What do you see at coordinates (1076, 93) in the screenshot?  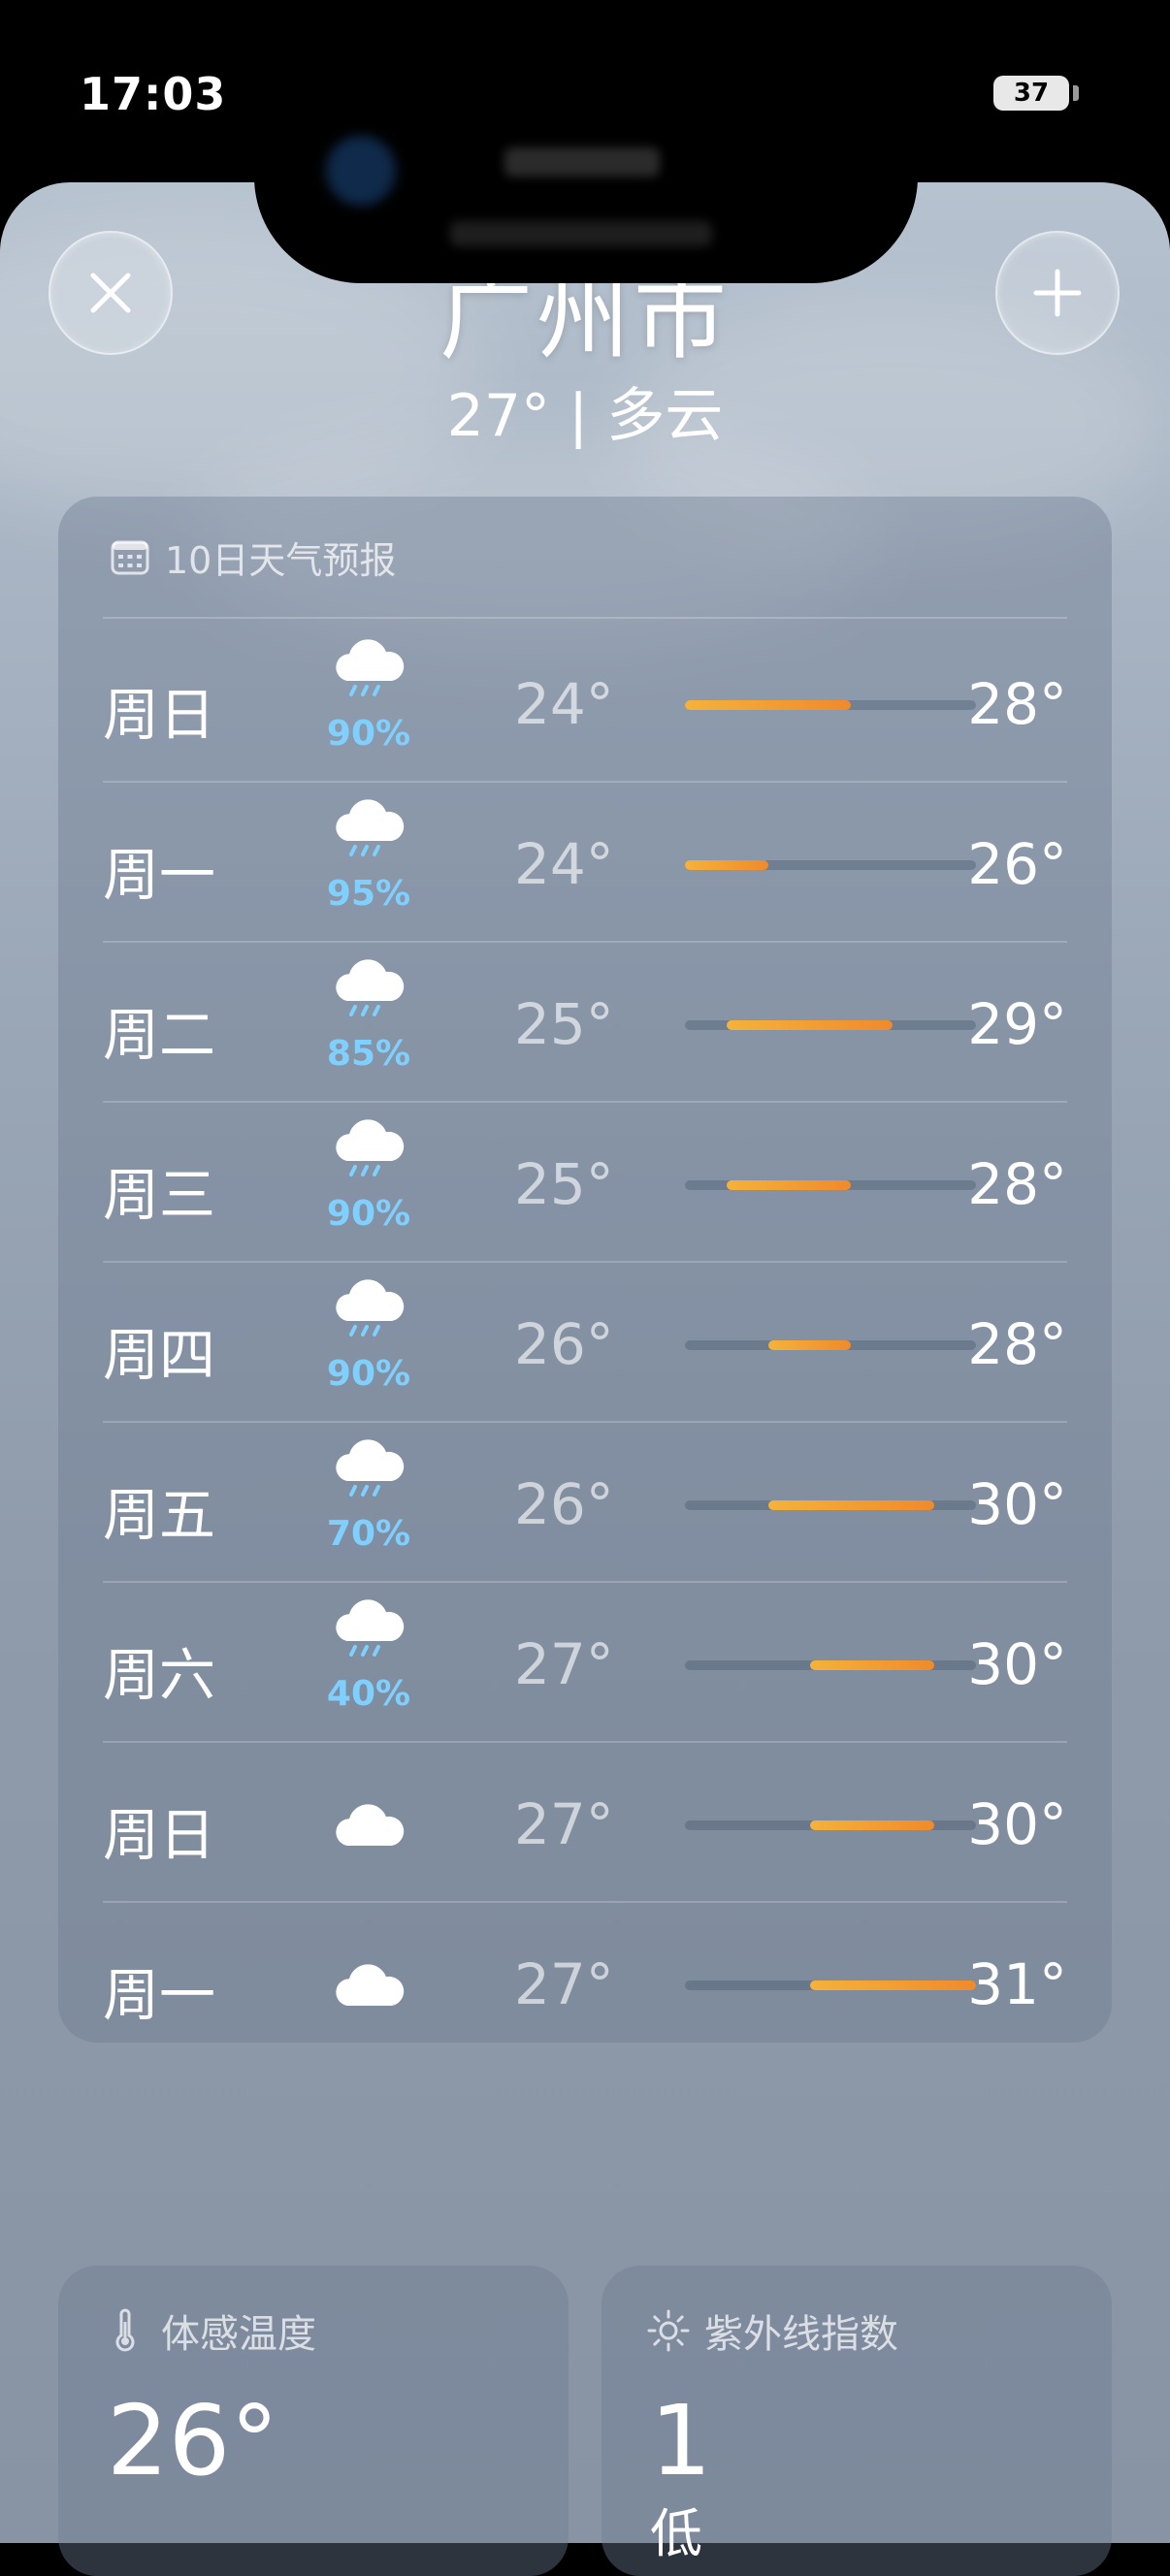 I see `battery-tip` at bounding box center [1076, 93].